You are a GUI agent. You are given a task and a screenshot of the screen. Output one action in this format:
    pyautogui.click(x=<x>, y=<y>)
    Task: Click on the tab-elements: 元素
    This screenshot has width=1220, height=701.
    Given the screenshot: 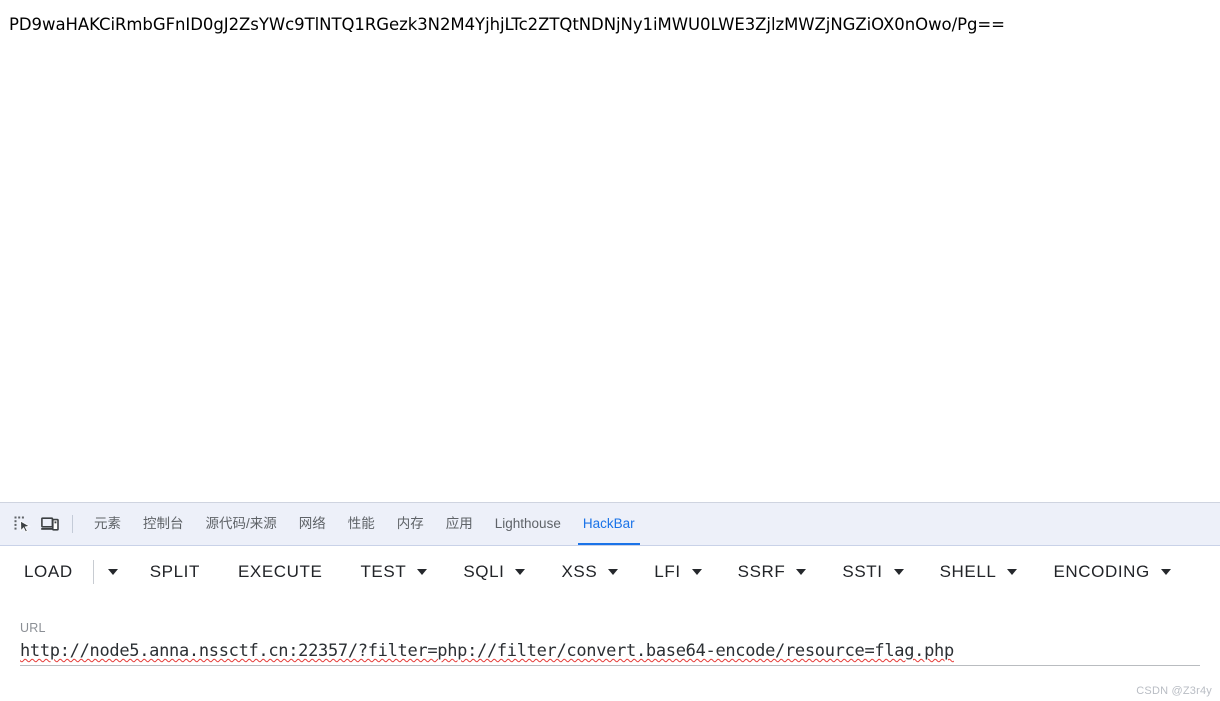 What is the action you would take?
    pyautogui.click(x=107, y=524)
    